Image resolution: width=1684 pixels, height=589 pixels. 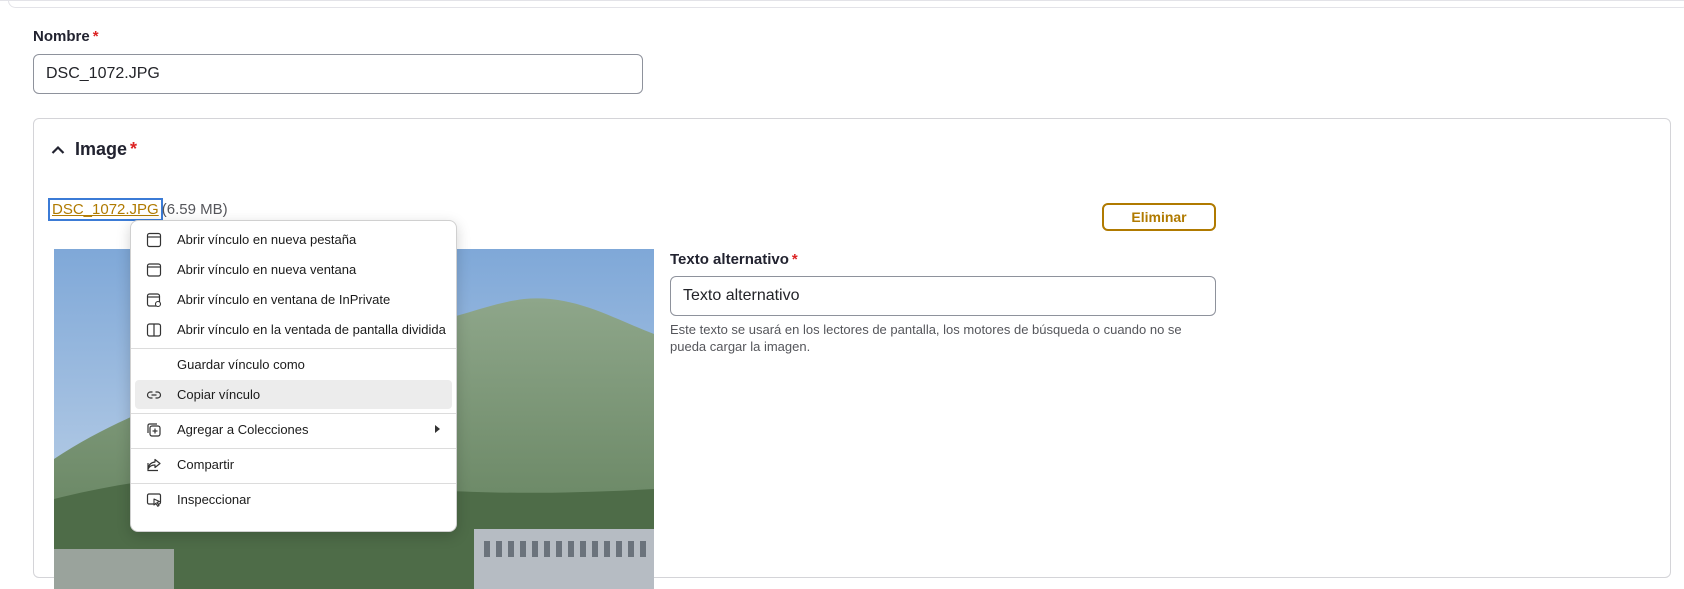 What do you see at coordinates (154, 395) in the screenshot?
I see `link-icon` at bounding box center [154, 395].